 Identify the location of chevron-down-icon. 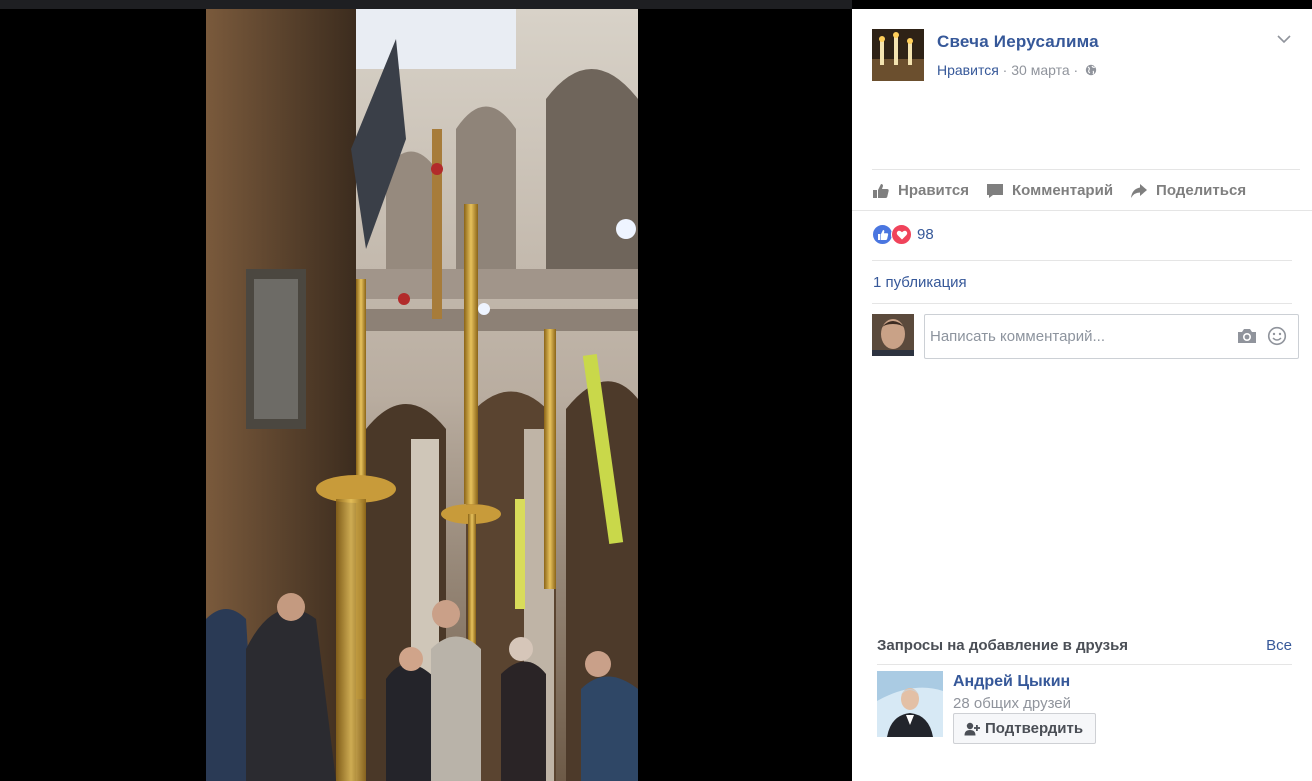
(1284, 39).